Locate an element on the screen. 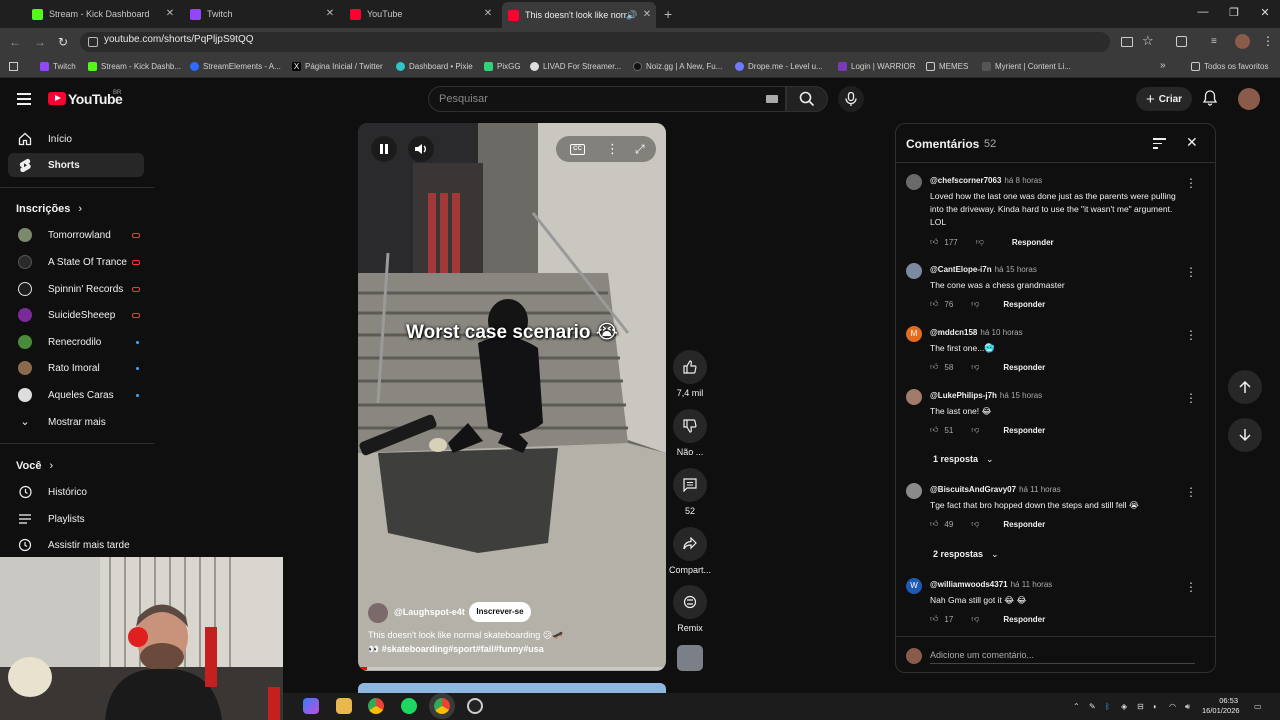  comment-author: @BiscuitsAndGravy07 há 11 horas is located at coordinates (995, 489).